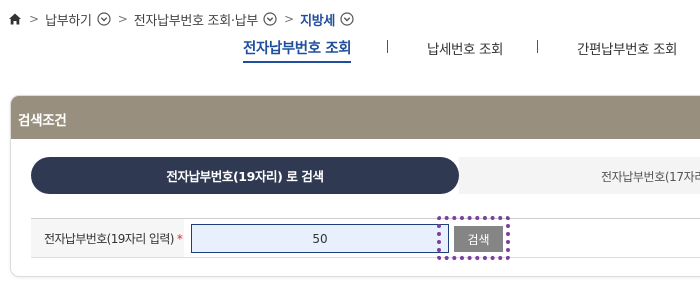 This screenshot has width=700, height=302. Describe the element at coordinates (579, 175) in the screenshot. I see `search-type-17-digit-button: 전자납부번호(17자리` at that location.